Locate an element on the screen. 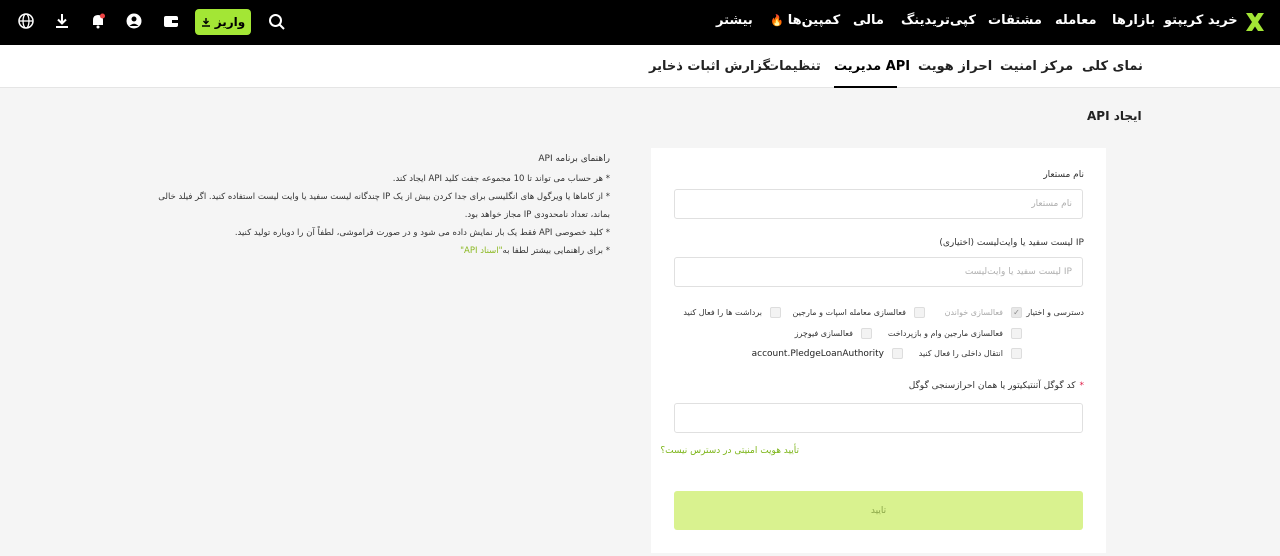 This screenshot has height=556, width=1280. perm-label: account.PledgeLoanAuthority is located at coordinates (817, 353).